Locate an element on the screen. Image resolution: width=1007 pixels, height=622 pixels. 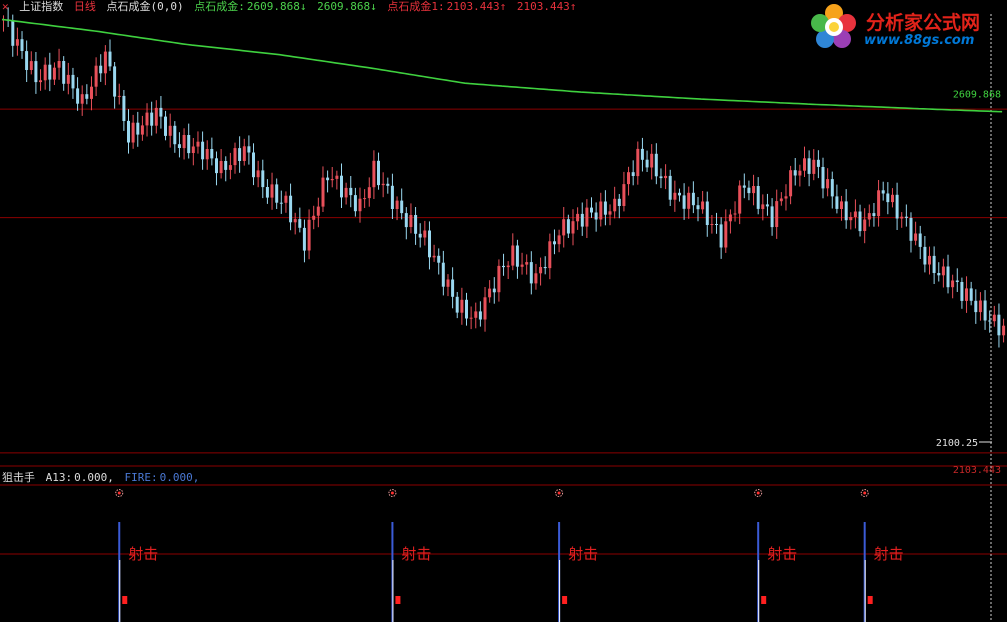
ma1-value-2: 2103.443↑ is located at coordinates (546, 6).